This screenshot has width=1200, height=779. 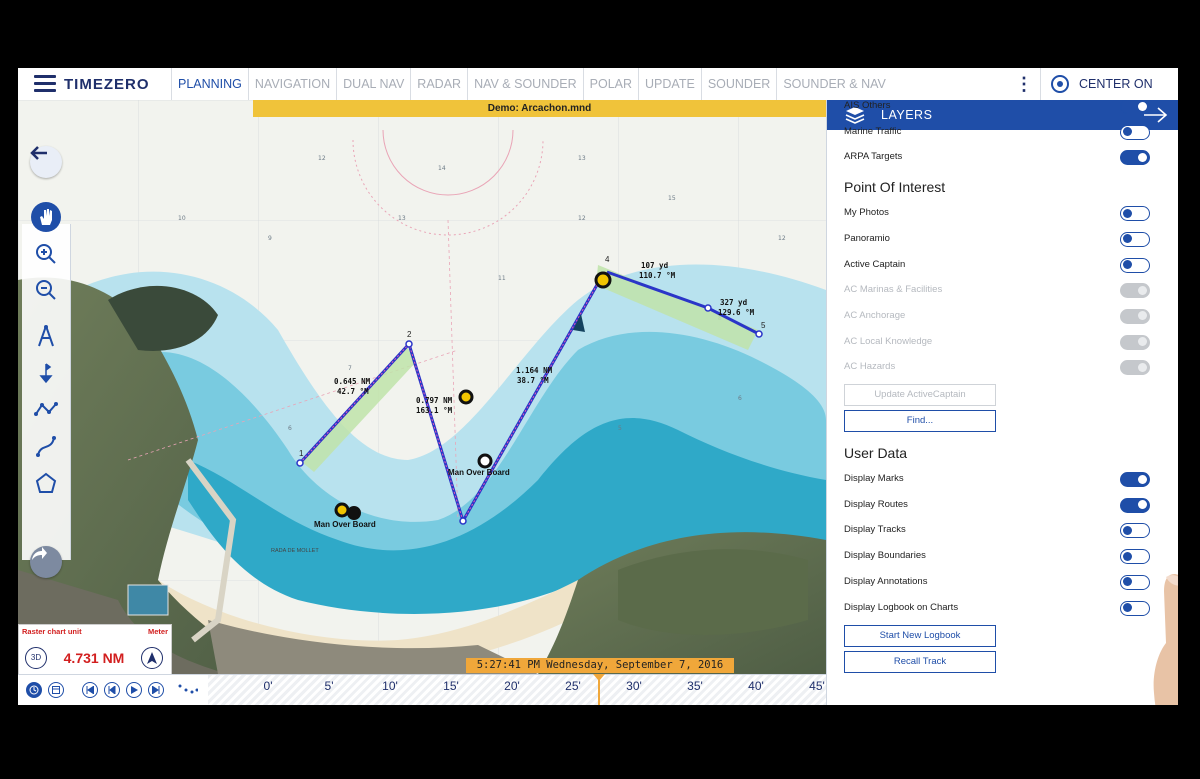 I want to click on brand-logo: TIMEZERO, so click(x=107, y=84).